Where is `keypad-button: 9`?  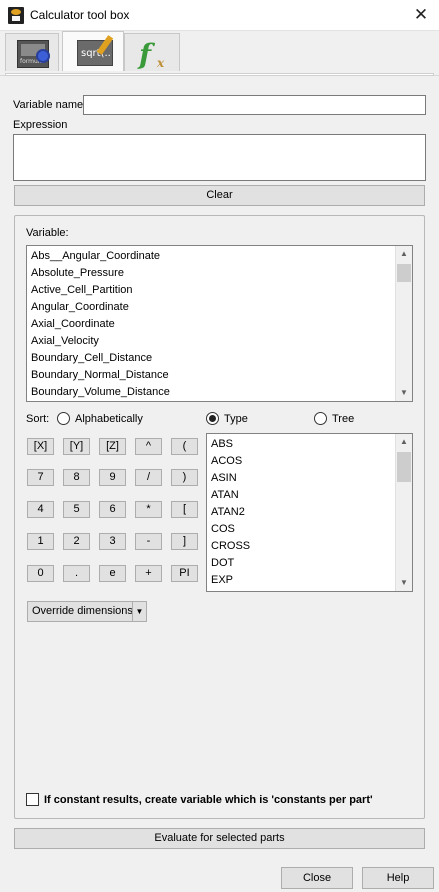 keypad-button: 9 is located at coordinates (112, 477).